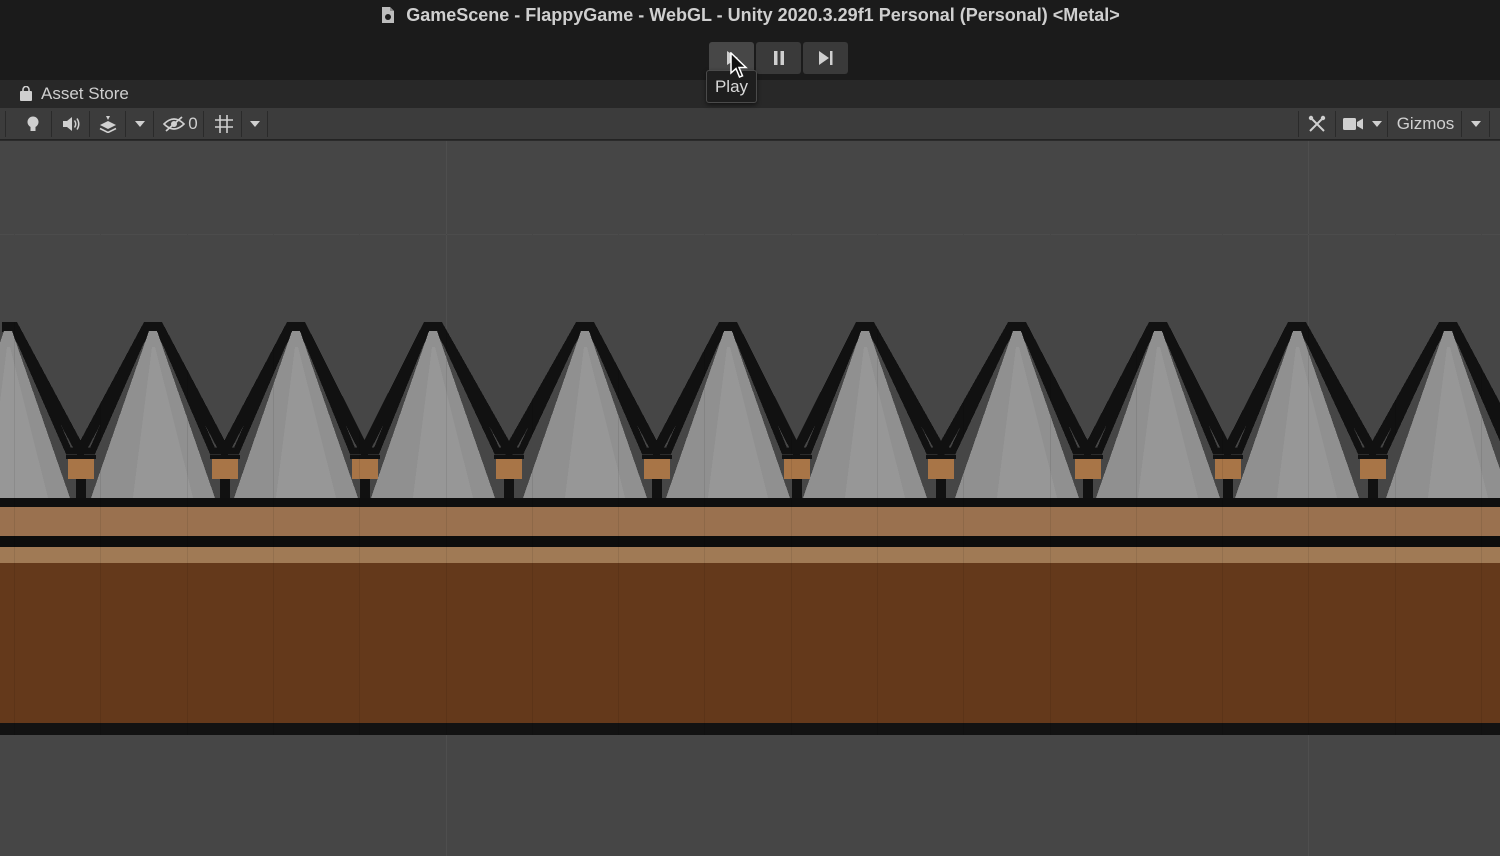 This screenshot has height=856, width=1500. I want to click on ground-top-outline, so click(750, 502).